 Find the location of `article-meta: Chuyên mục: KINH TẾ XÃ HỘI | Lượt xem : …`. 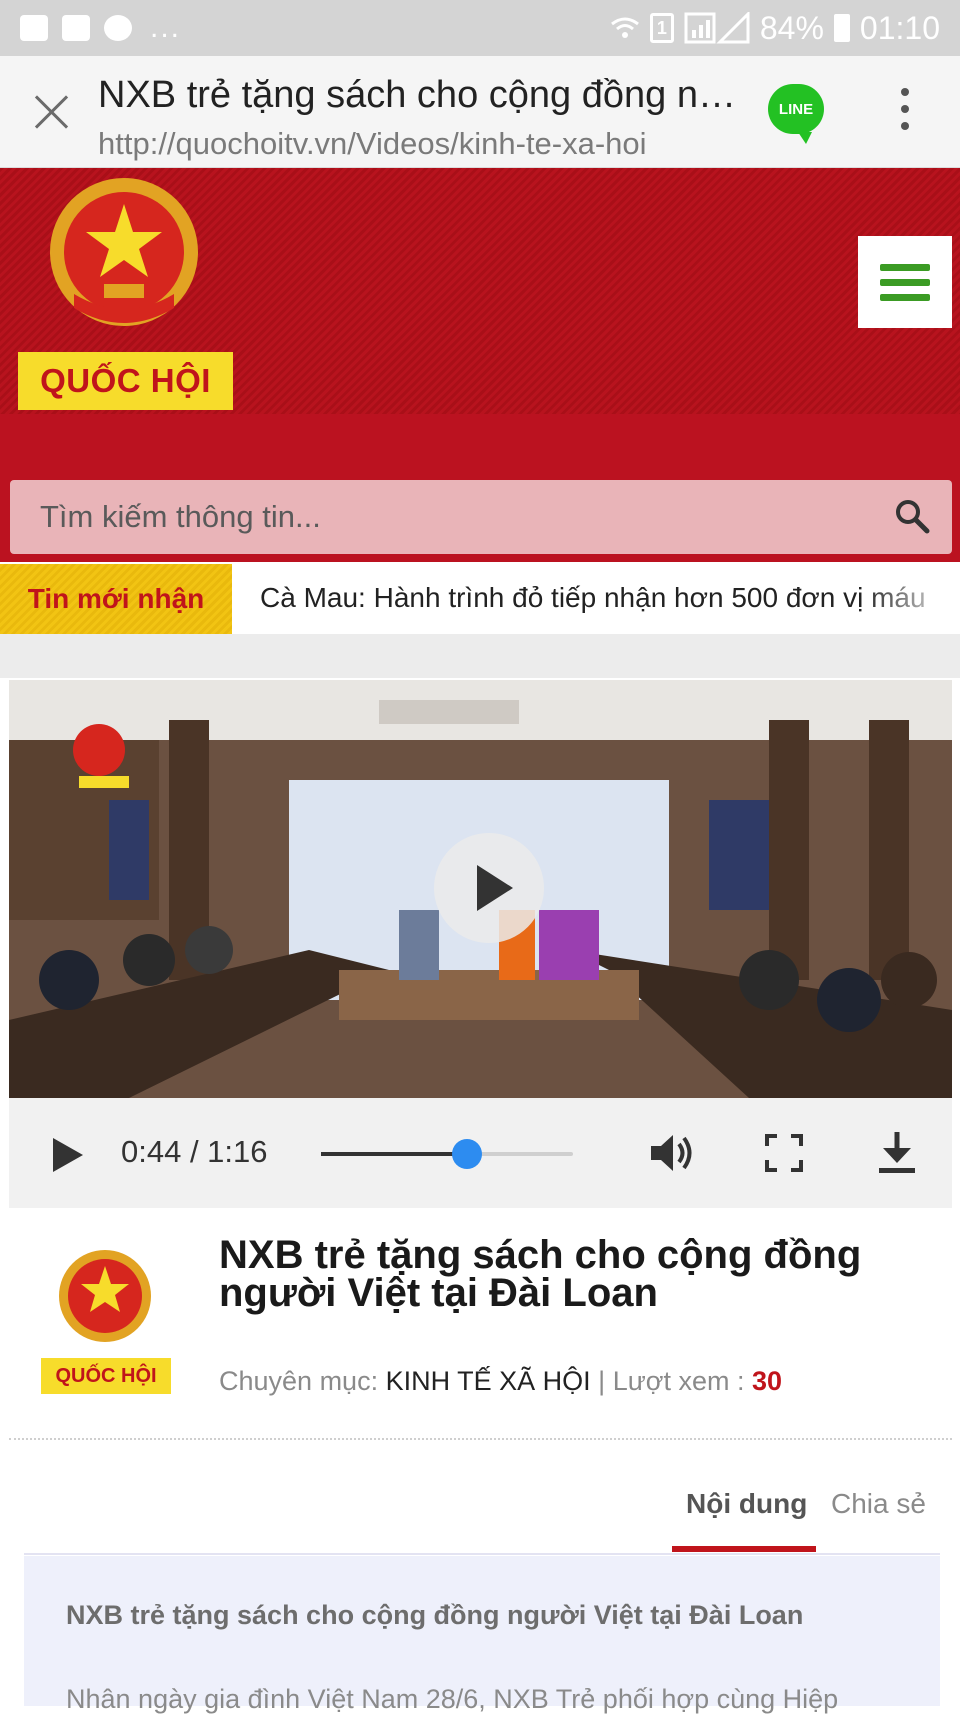

article-meta: Chuyên mục: KINH TẾ XÃ HỘI | Lượt xem : … is located at coordinates (500, 1381).